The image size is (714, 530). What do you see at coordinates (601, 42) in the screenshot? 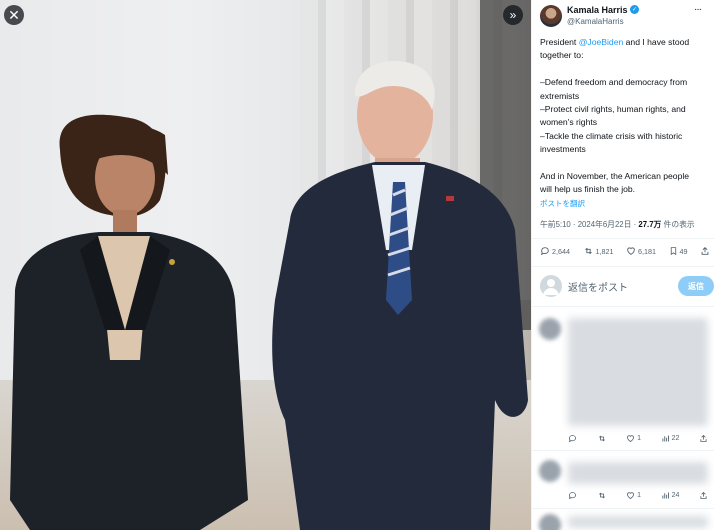
I see `mention-link: @JoeBiden` at bounding box center [601, 42].